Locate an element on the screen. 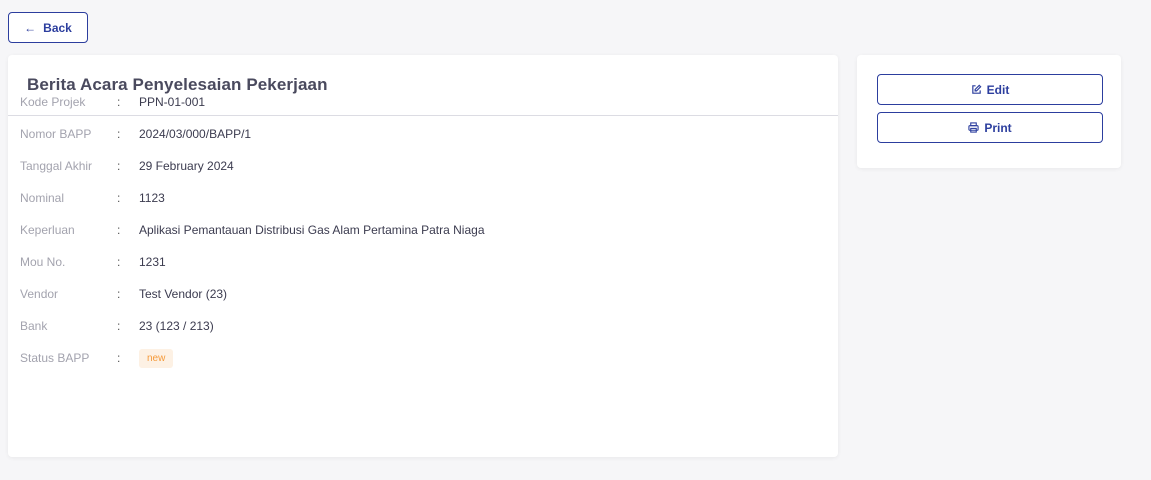 The width and height of the screenshot is (1151, 480). field-label: Bank is located at coordinates (34, 326).